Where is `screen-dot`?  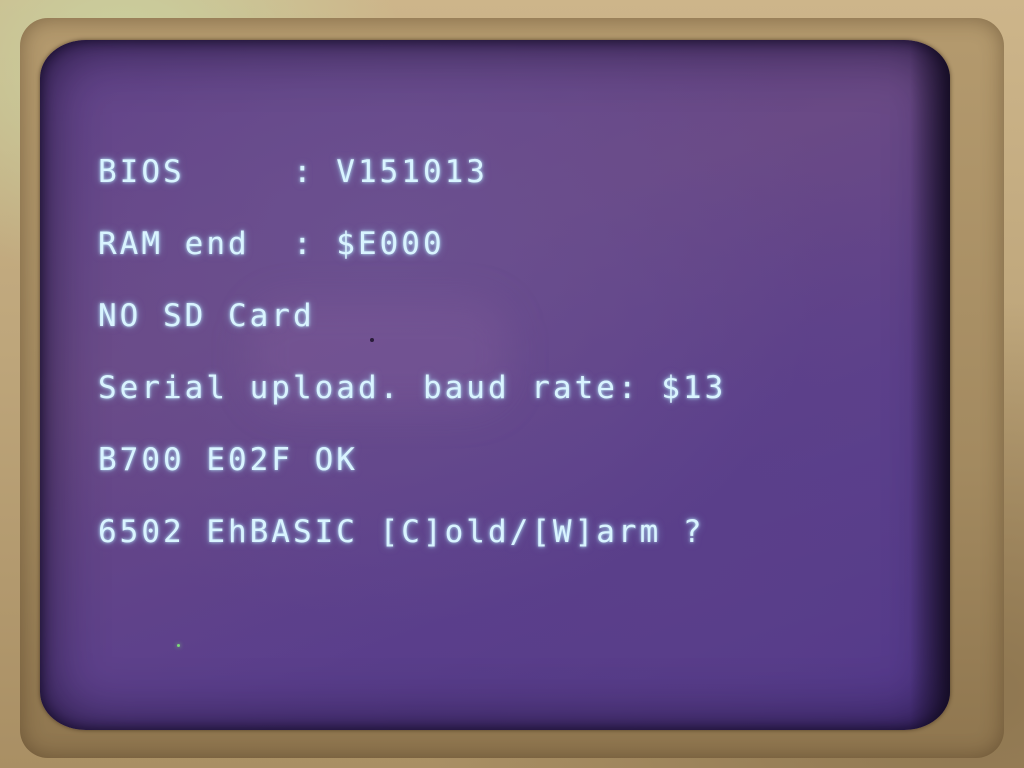
screen-dot is located at coordinates (178, 645).